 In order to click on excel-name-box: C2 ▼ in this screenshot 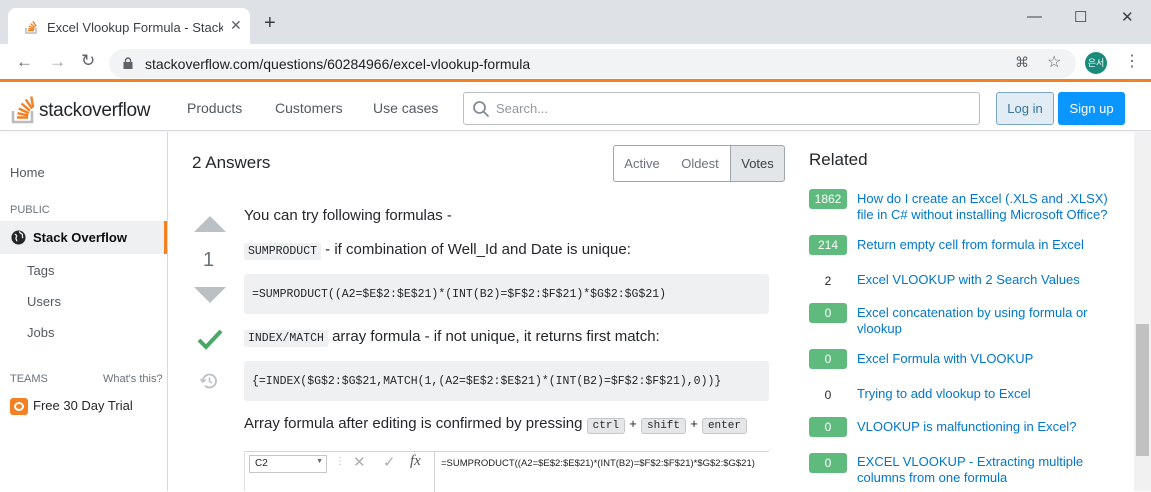, I will do `click(288, 464)`.